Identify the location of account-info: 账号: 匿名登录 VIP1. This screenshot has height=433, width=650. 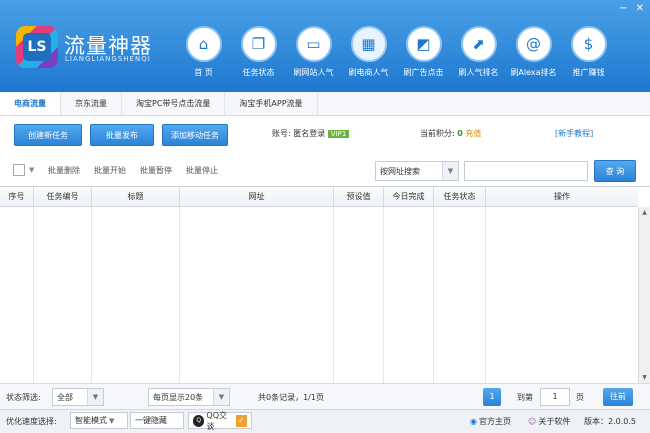
(311, 133).